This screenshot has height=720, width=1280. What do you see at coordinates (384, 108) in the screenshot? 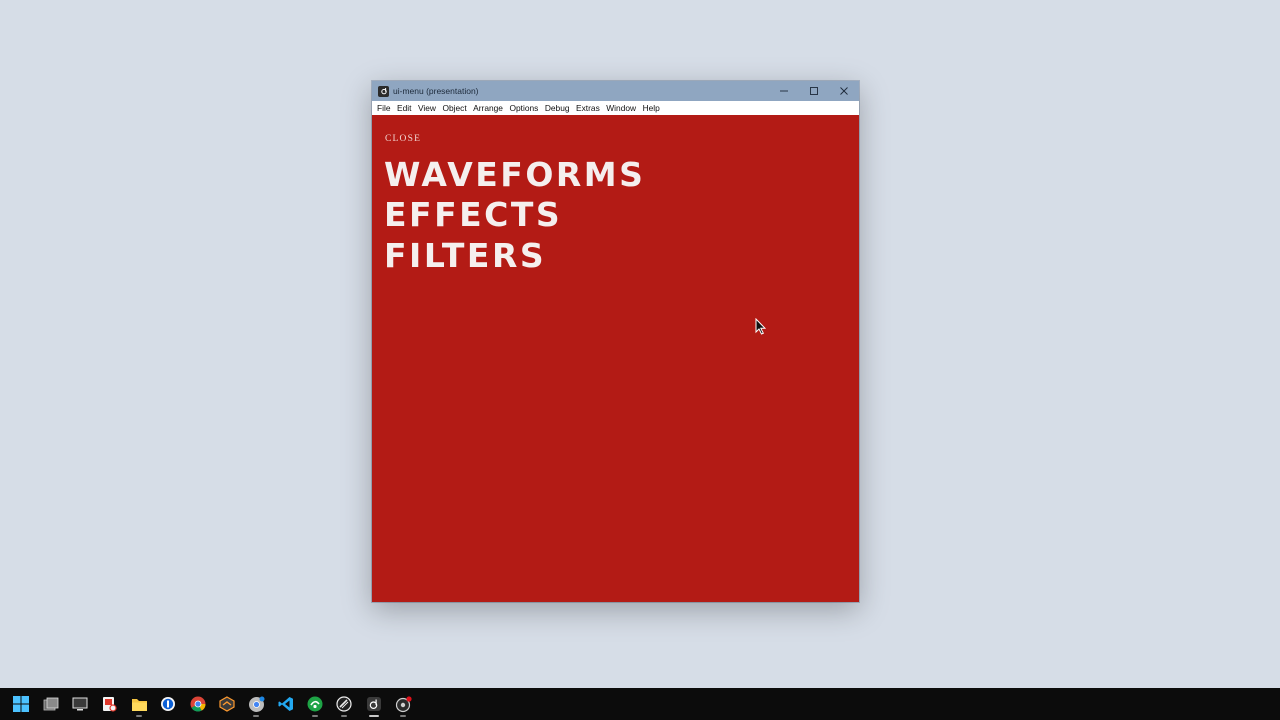
I see `menu-file: File` at bounding box center [384, 108].